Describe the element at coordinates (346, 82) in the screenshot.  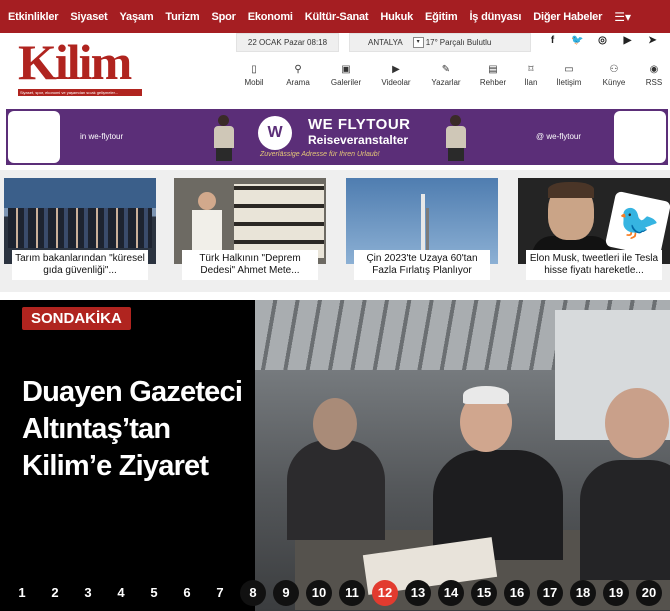
I see `quick-link-label: Galeriler` at that location.